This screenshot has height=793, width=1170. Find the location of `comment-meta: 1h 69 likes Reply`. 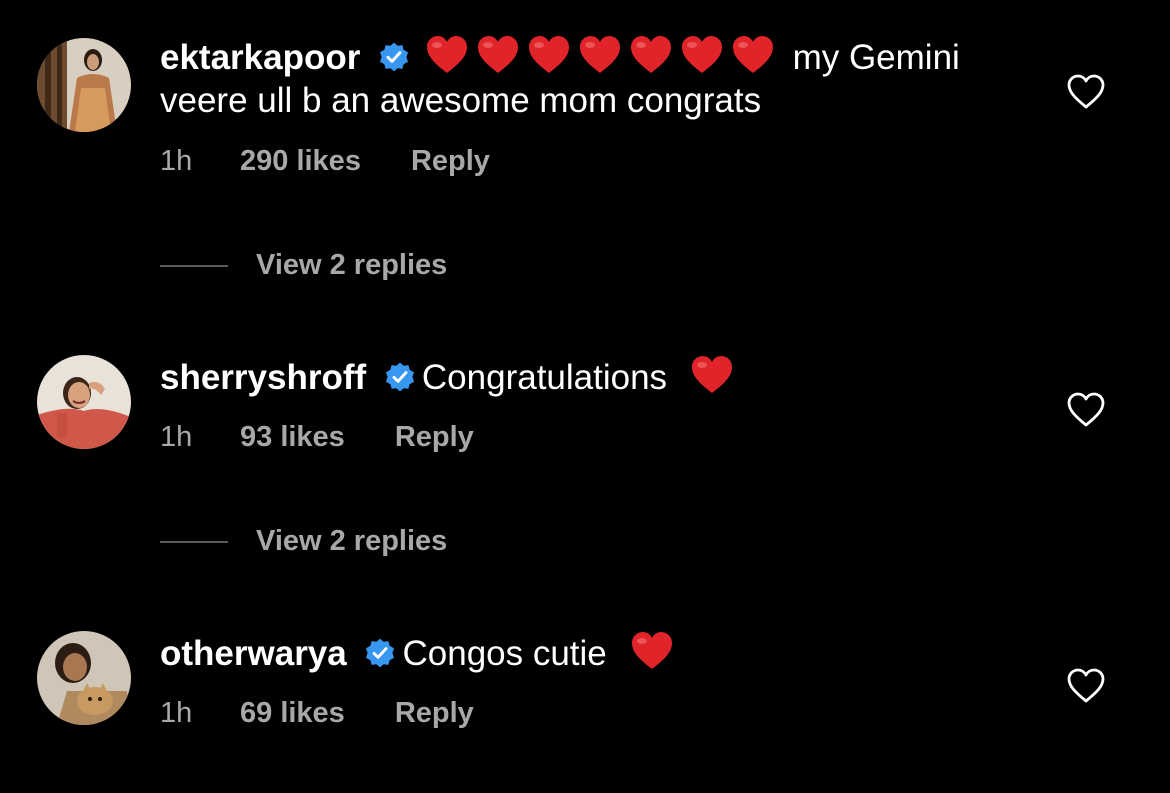

comment-meta: 1h 69 likes Reply is located at coordinates (317, 713).